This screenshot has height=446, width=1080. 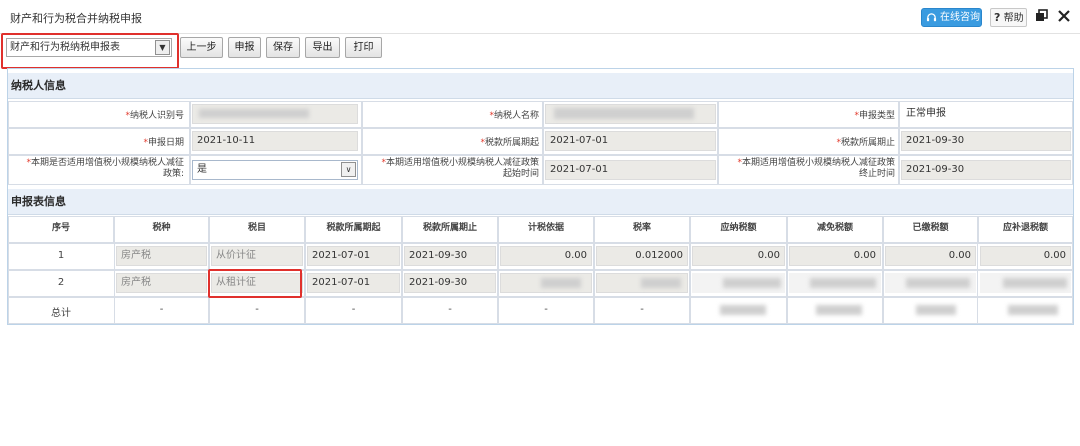 What do you see at coordinates (930, 256) in the screenshot?
I see `row1-paid: 0.00` at bounding box center [930, 256].